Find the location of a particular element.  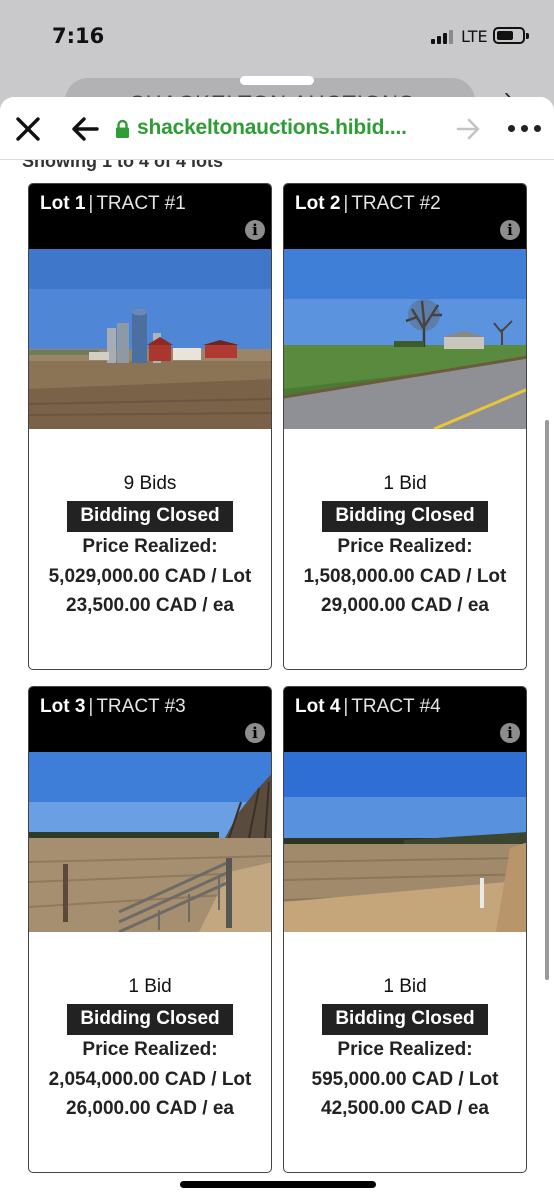

lot-number: Lot 3 is located at coordinates (63, 706).